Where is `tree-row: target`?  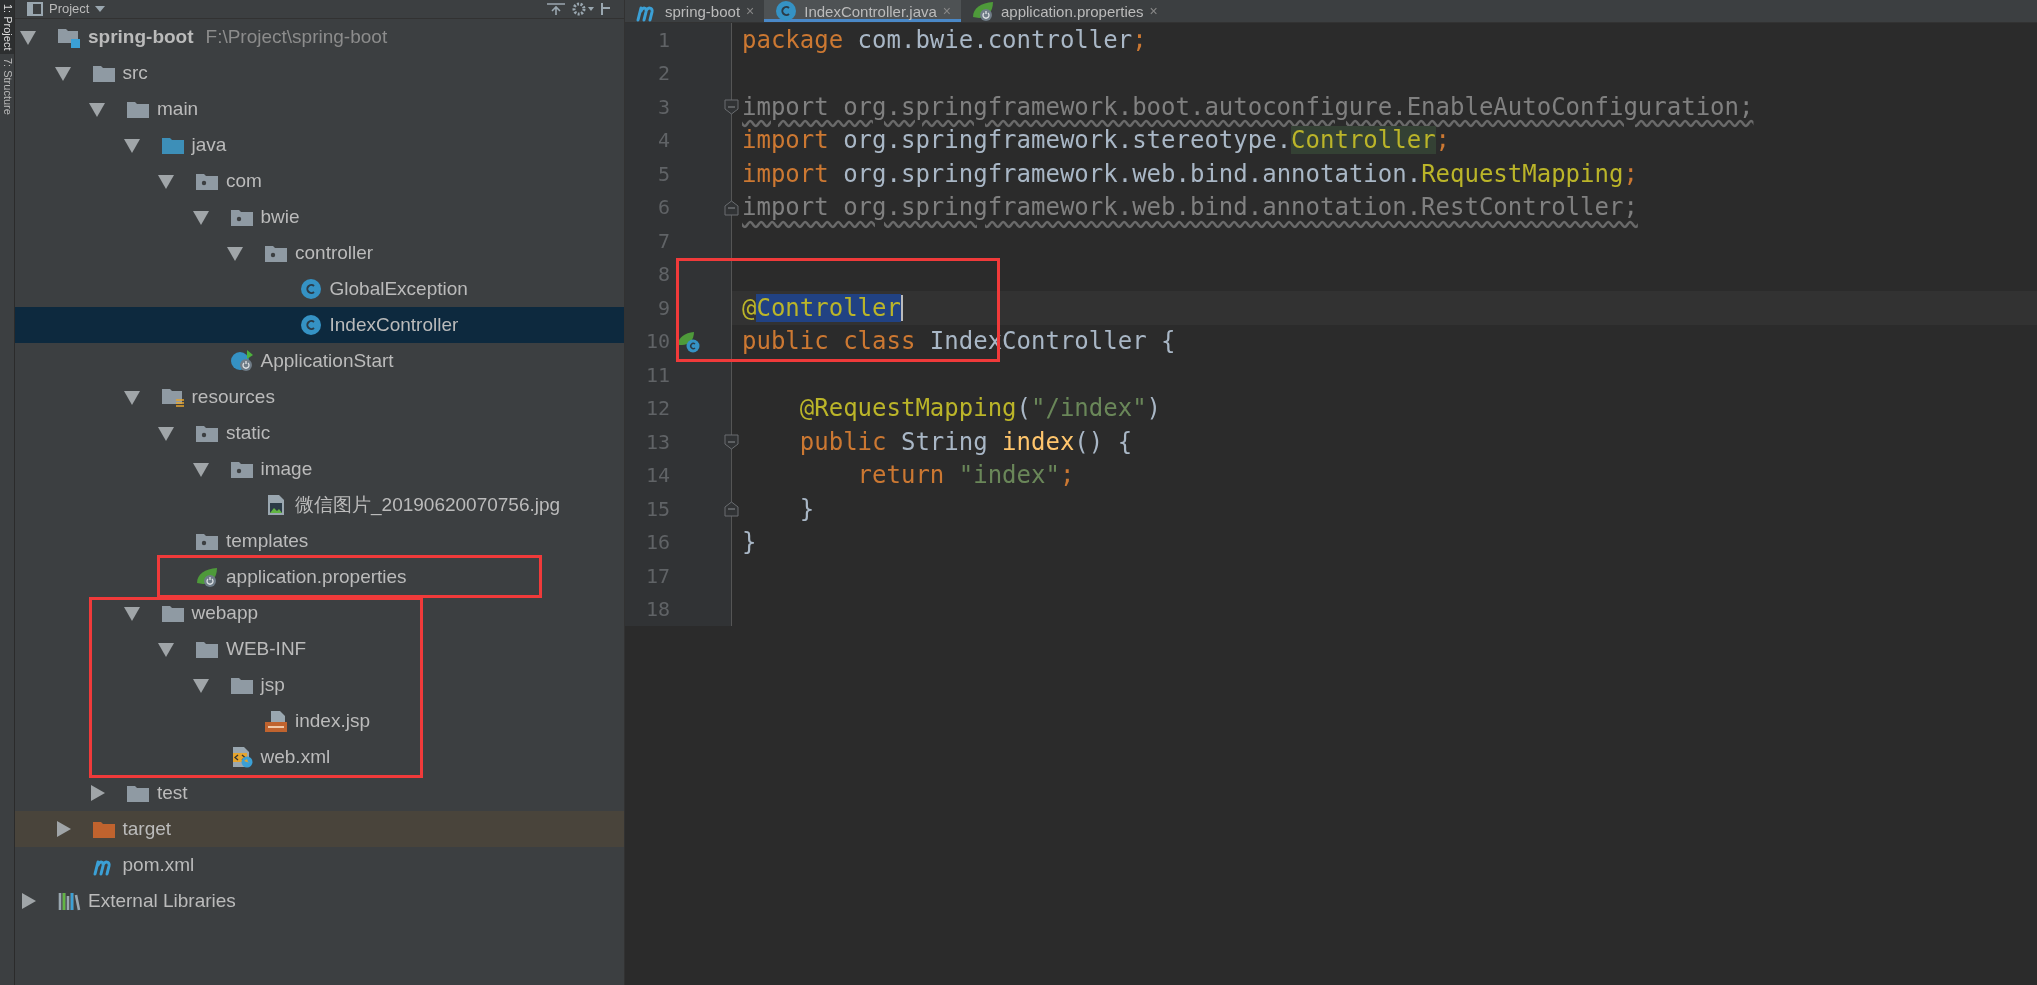
tree-row: target is located at coordinates (319, 829).